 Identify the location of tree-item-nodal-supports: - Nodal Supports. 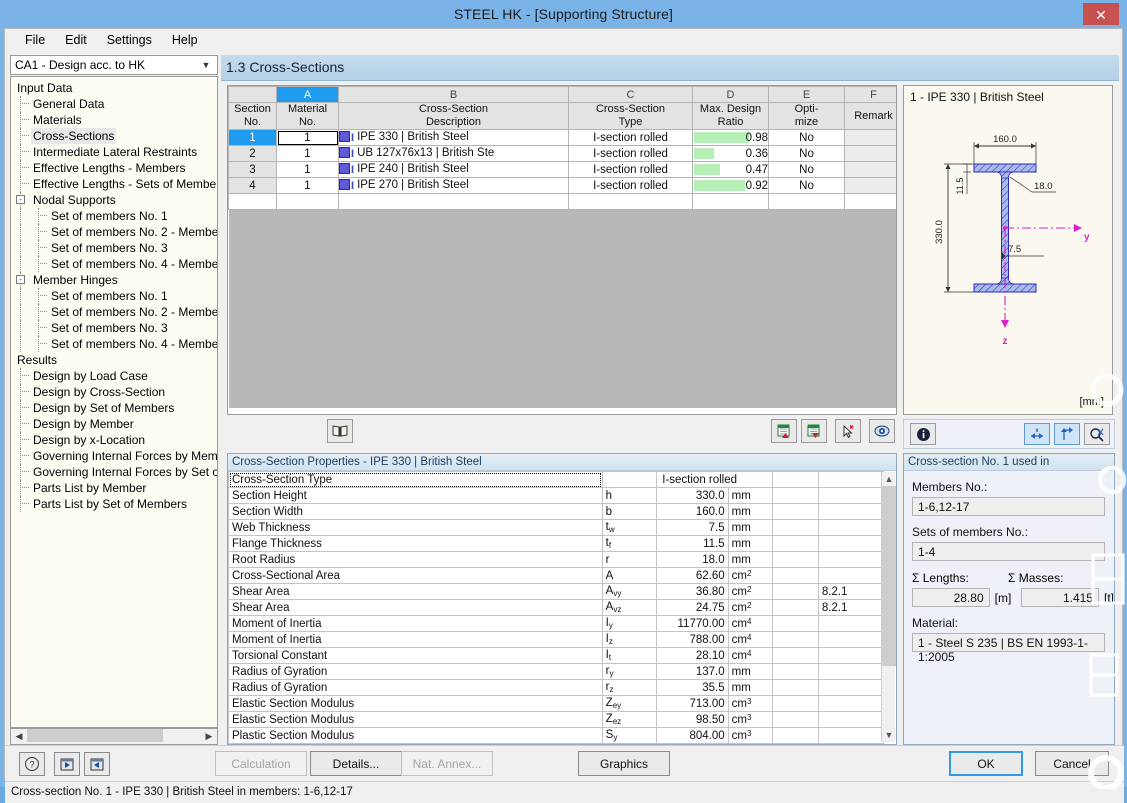
(114, 200).